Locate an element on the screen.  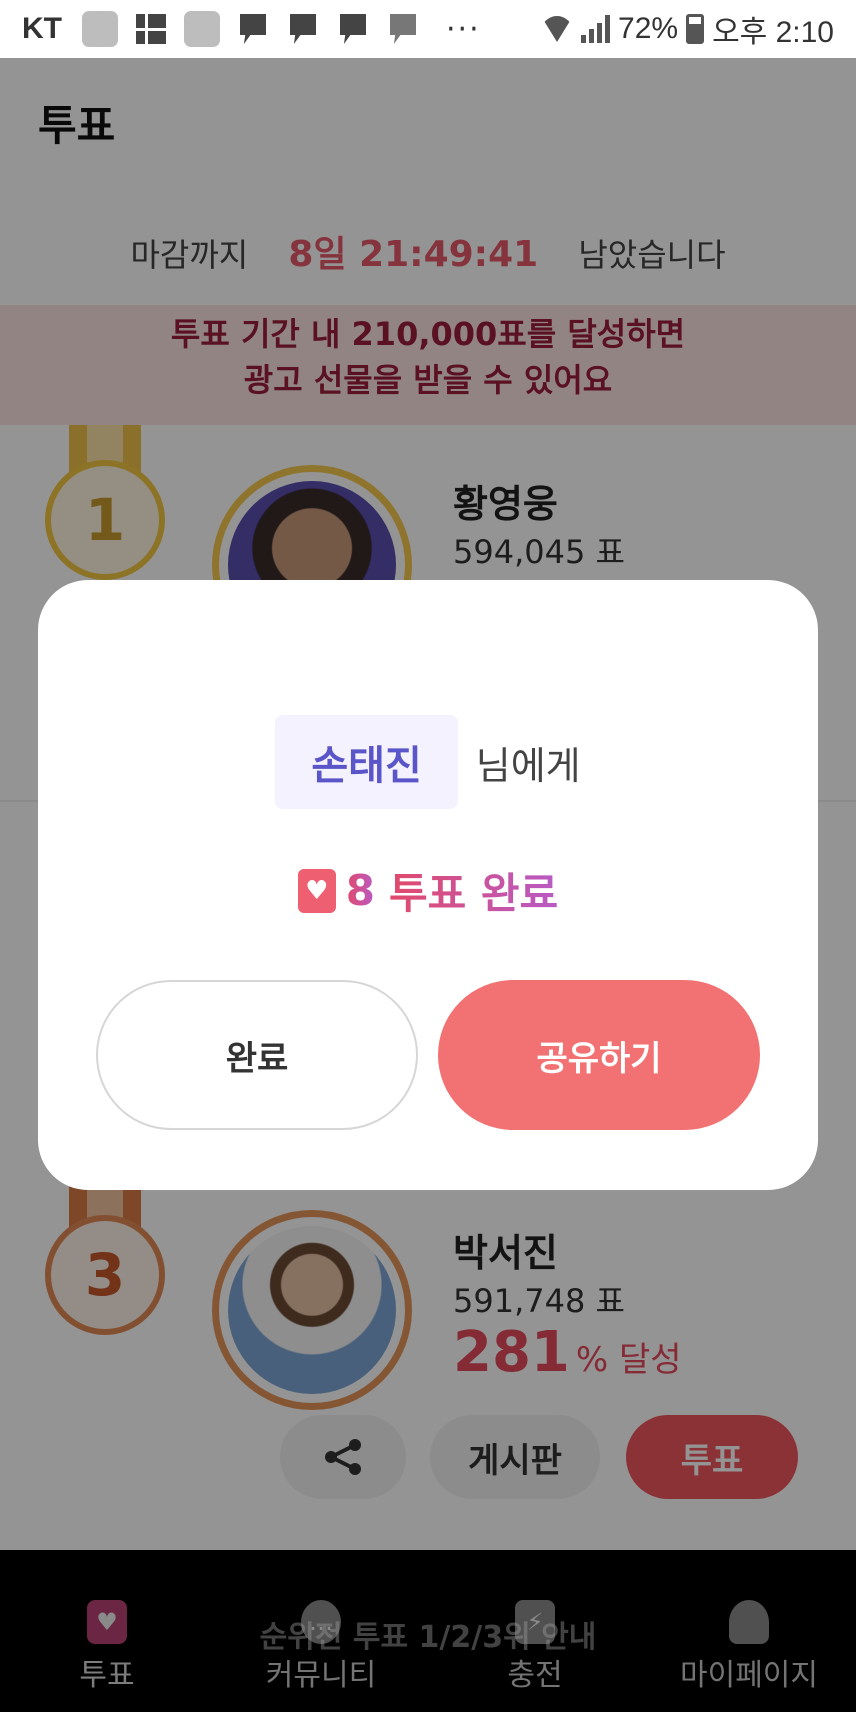
clock: 오후 2:10 is located at coordinates (773, 32).